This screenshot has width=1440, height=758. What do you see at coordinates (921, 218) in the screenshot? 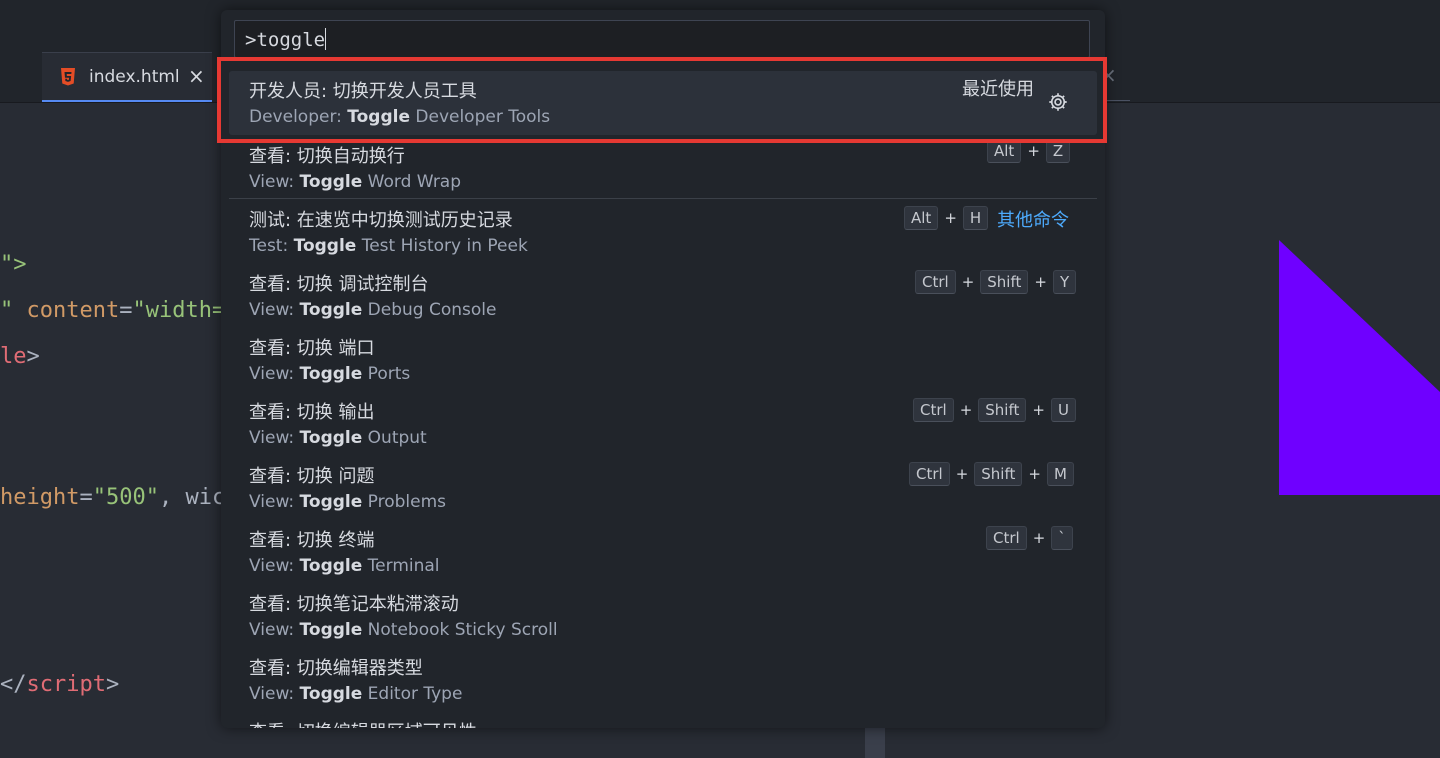
I see `key-cap: Alt` at bounding box center [921, 218].